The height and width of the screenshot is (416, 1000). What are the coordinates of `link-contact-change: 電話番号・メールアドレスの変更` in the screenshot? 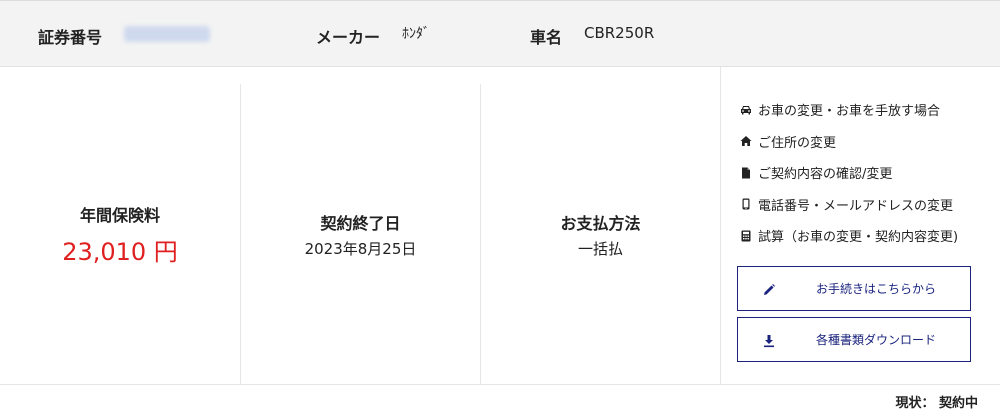 It's located at (865, 205).